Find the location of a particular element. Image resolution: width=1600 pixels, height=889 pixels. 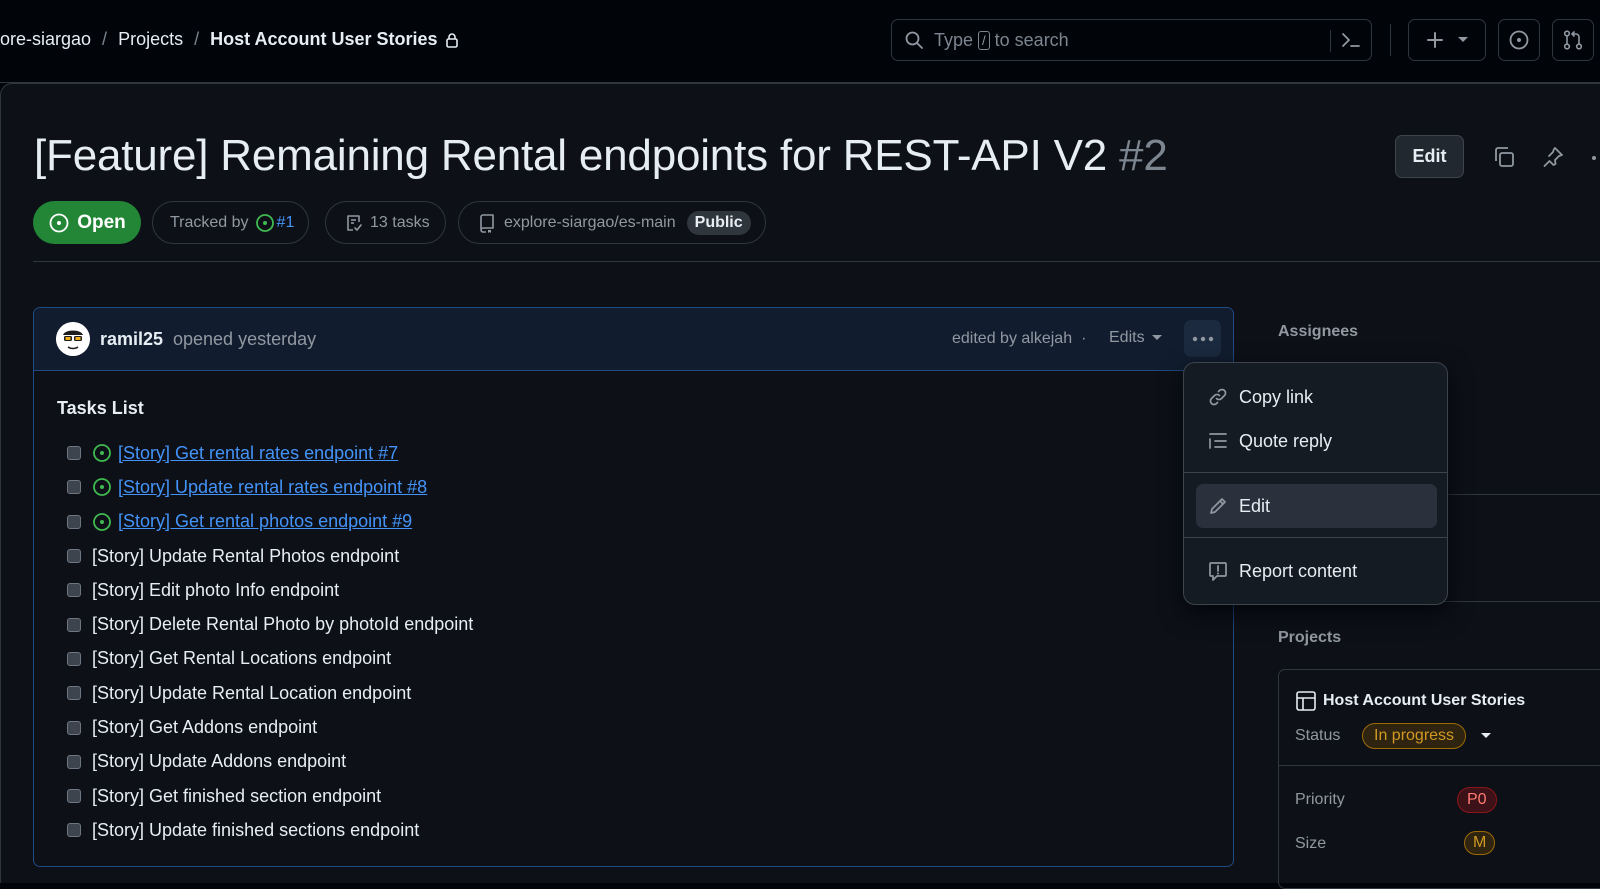

edits-label: Edits is located at coordinates (1127, 337).